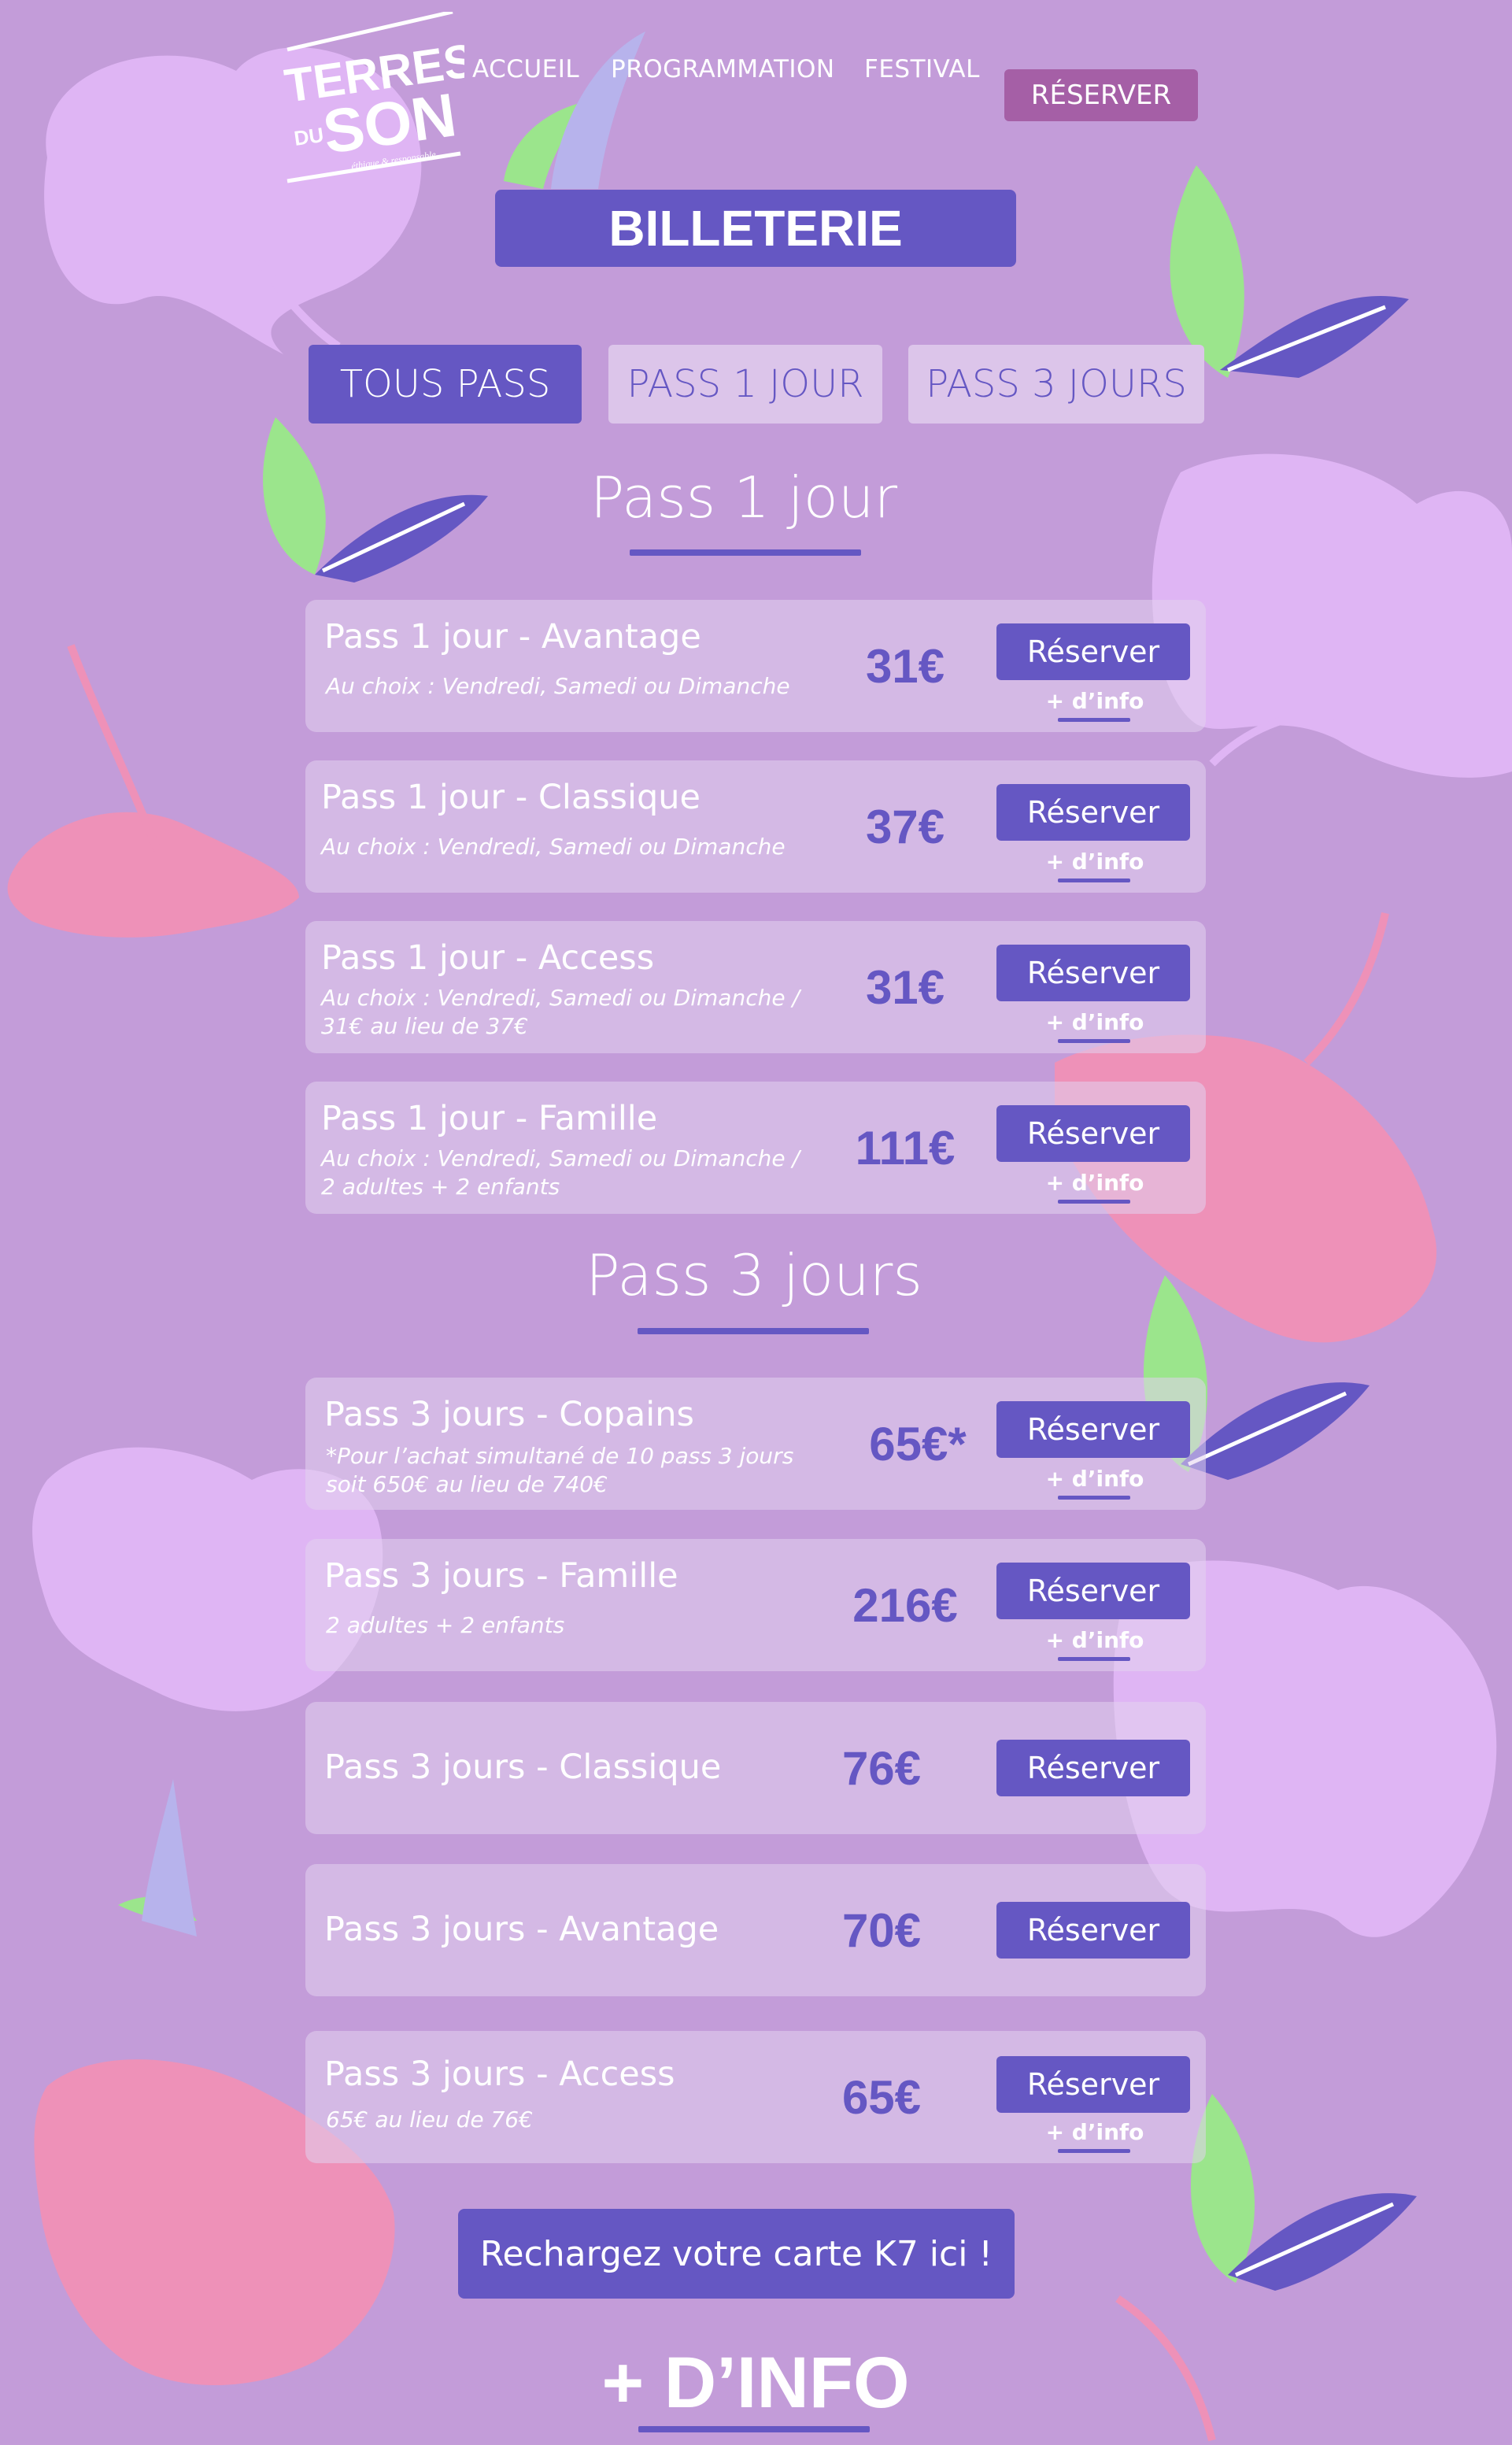 The width and height of the screenshot is (1512, 2445). I want to click on ticket-name: Pass 3 jours - Avantage, so click(521, 1929).